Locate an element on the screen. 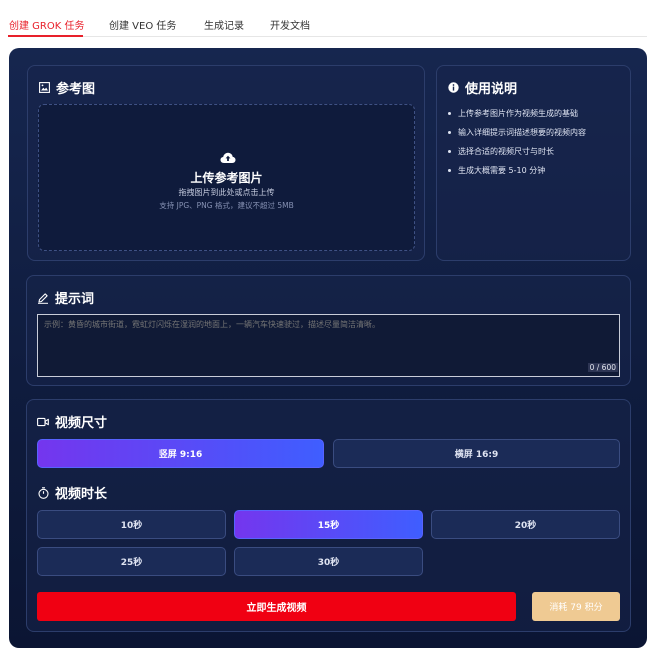  duration-option-30s: 30秒 is located at coordinates (328, 561).